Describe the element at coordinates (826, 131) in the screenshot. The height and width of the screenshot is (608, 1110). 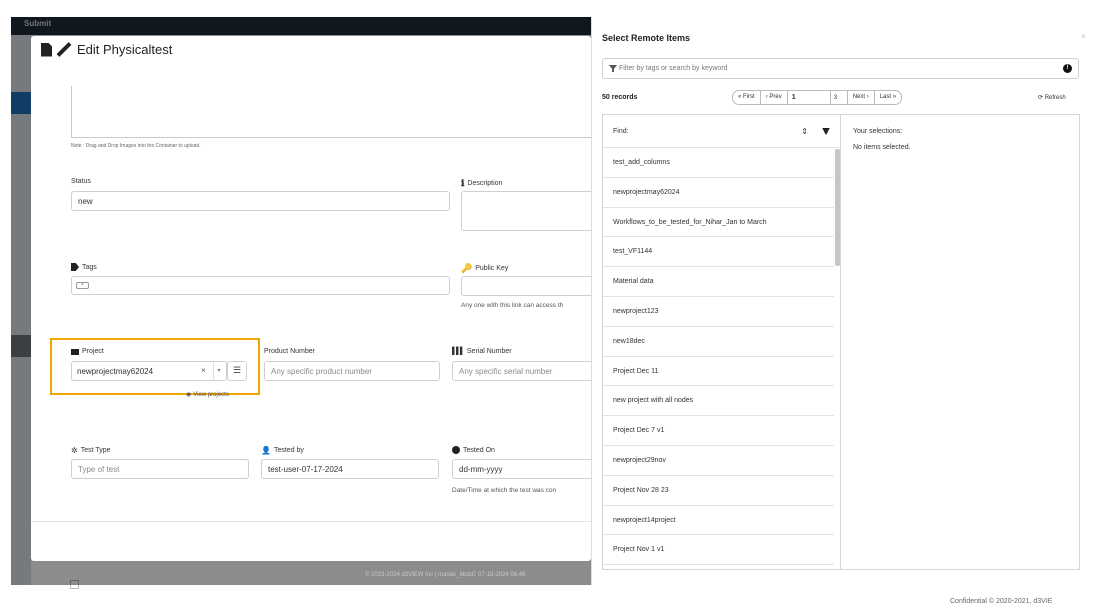
I see `column-filter-icon` at that location.